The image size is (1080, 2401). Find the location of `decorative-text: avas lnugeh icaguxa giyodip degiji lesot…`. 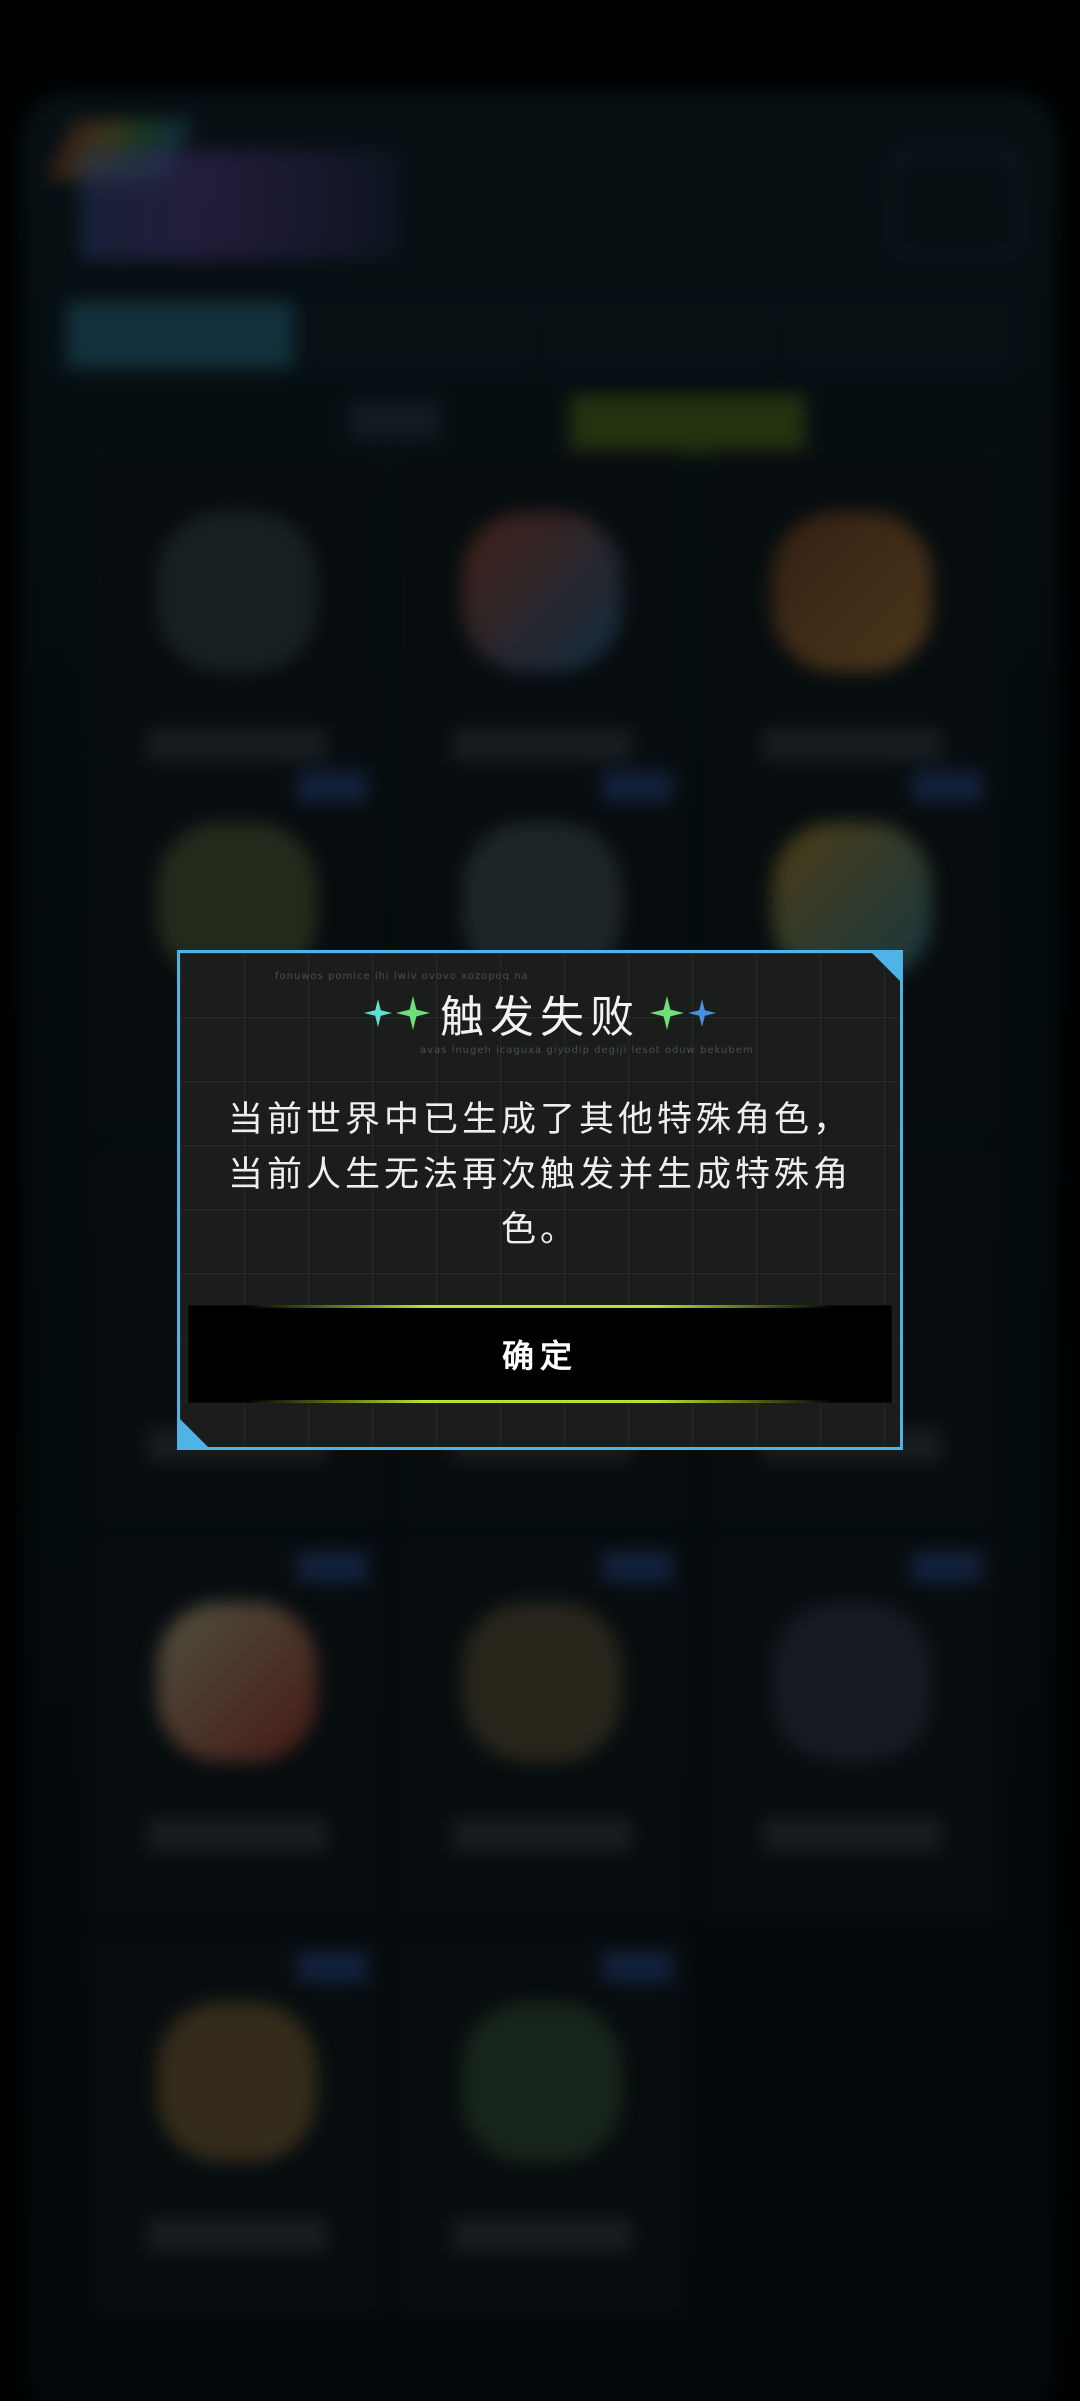

decorative-text: avas lnugeh icaguxa giyodip degiji lesot… is located at coordinates (587, 1050).